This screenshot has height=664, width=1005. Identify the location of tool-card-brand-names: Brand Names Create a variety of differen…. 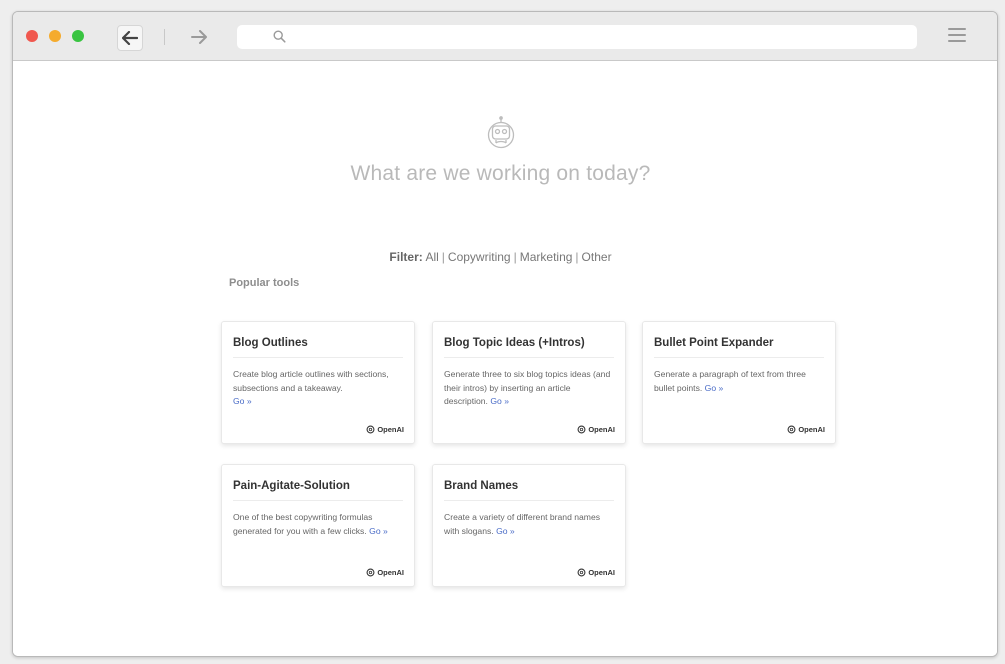
(529, 525).